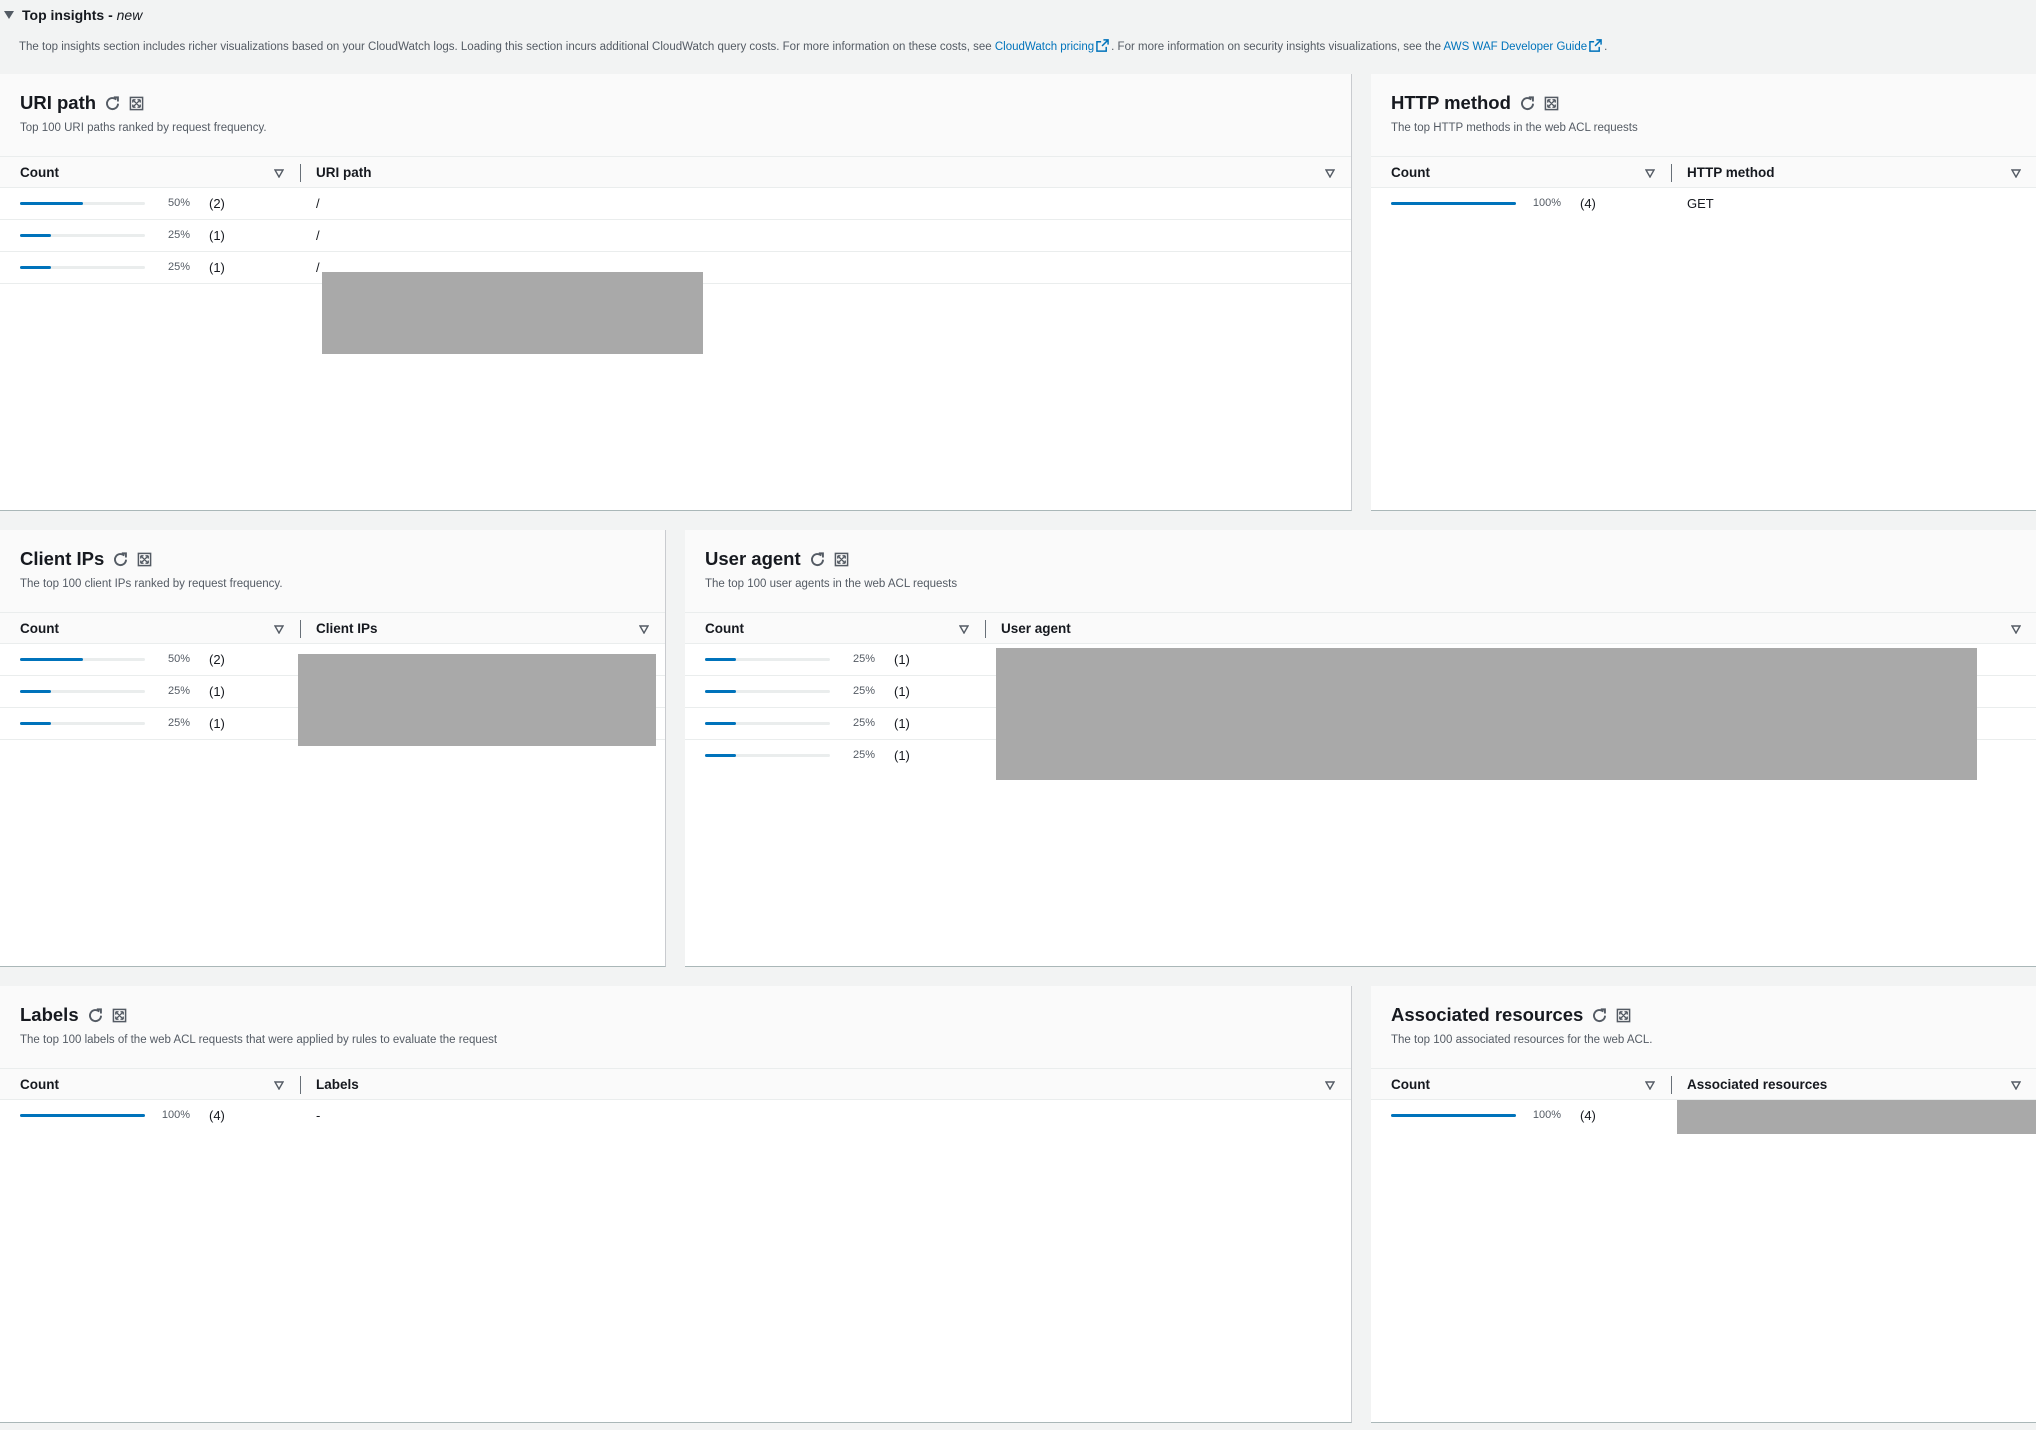  What do you see at coordinates (1757, 1084) in the screenshot?
I see `associated-resources-column-header: Associated resources` at bounding box center [1757, 1084].